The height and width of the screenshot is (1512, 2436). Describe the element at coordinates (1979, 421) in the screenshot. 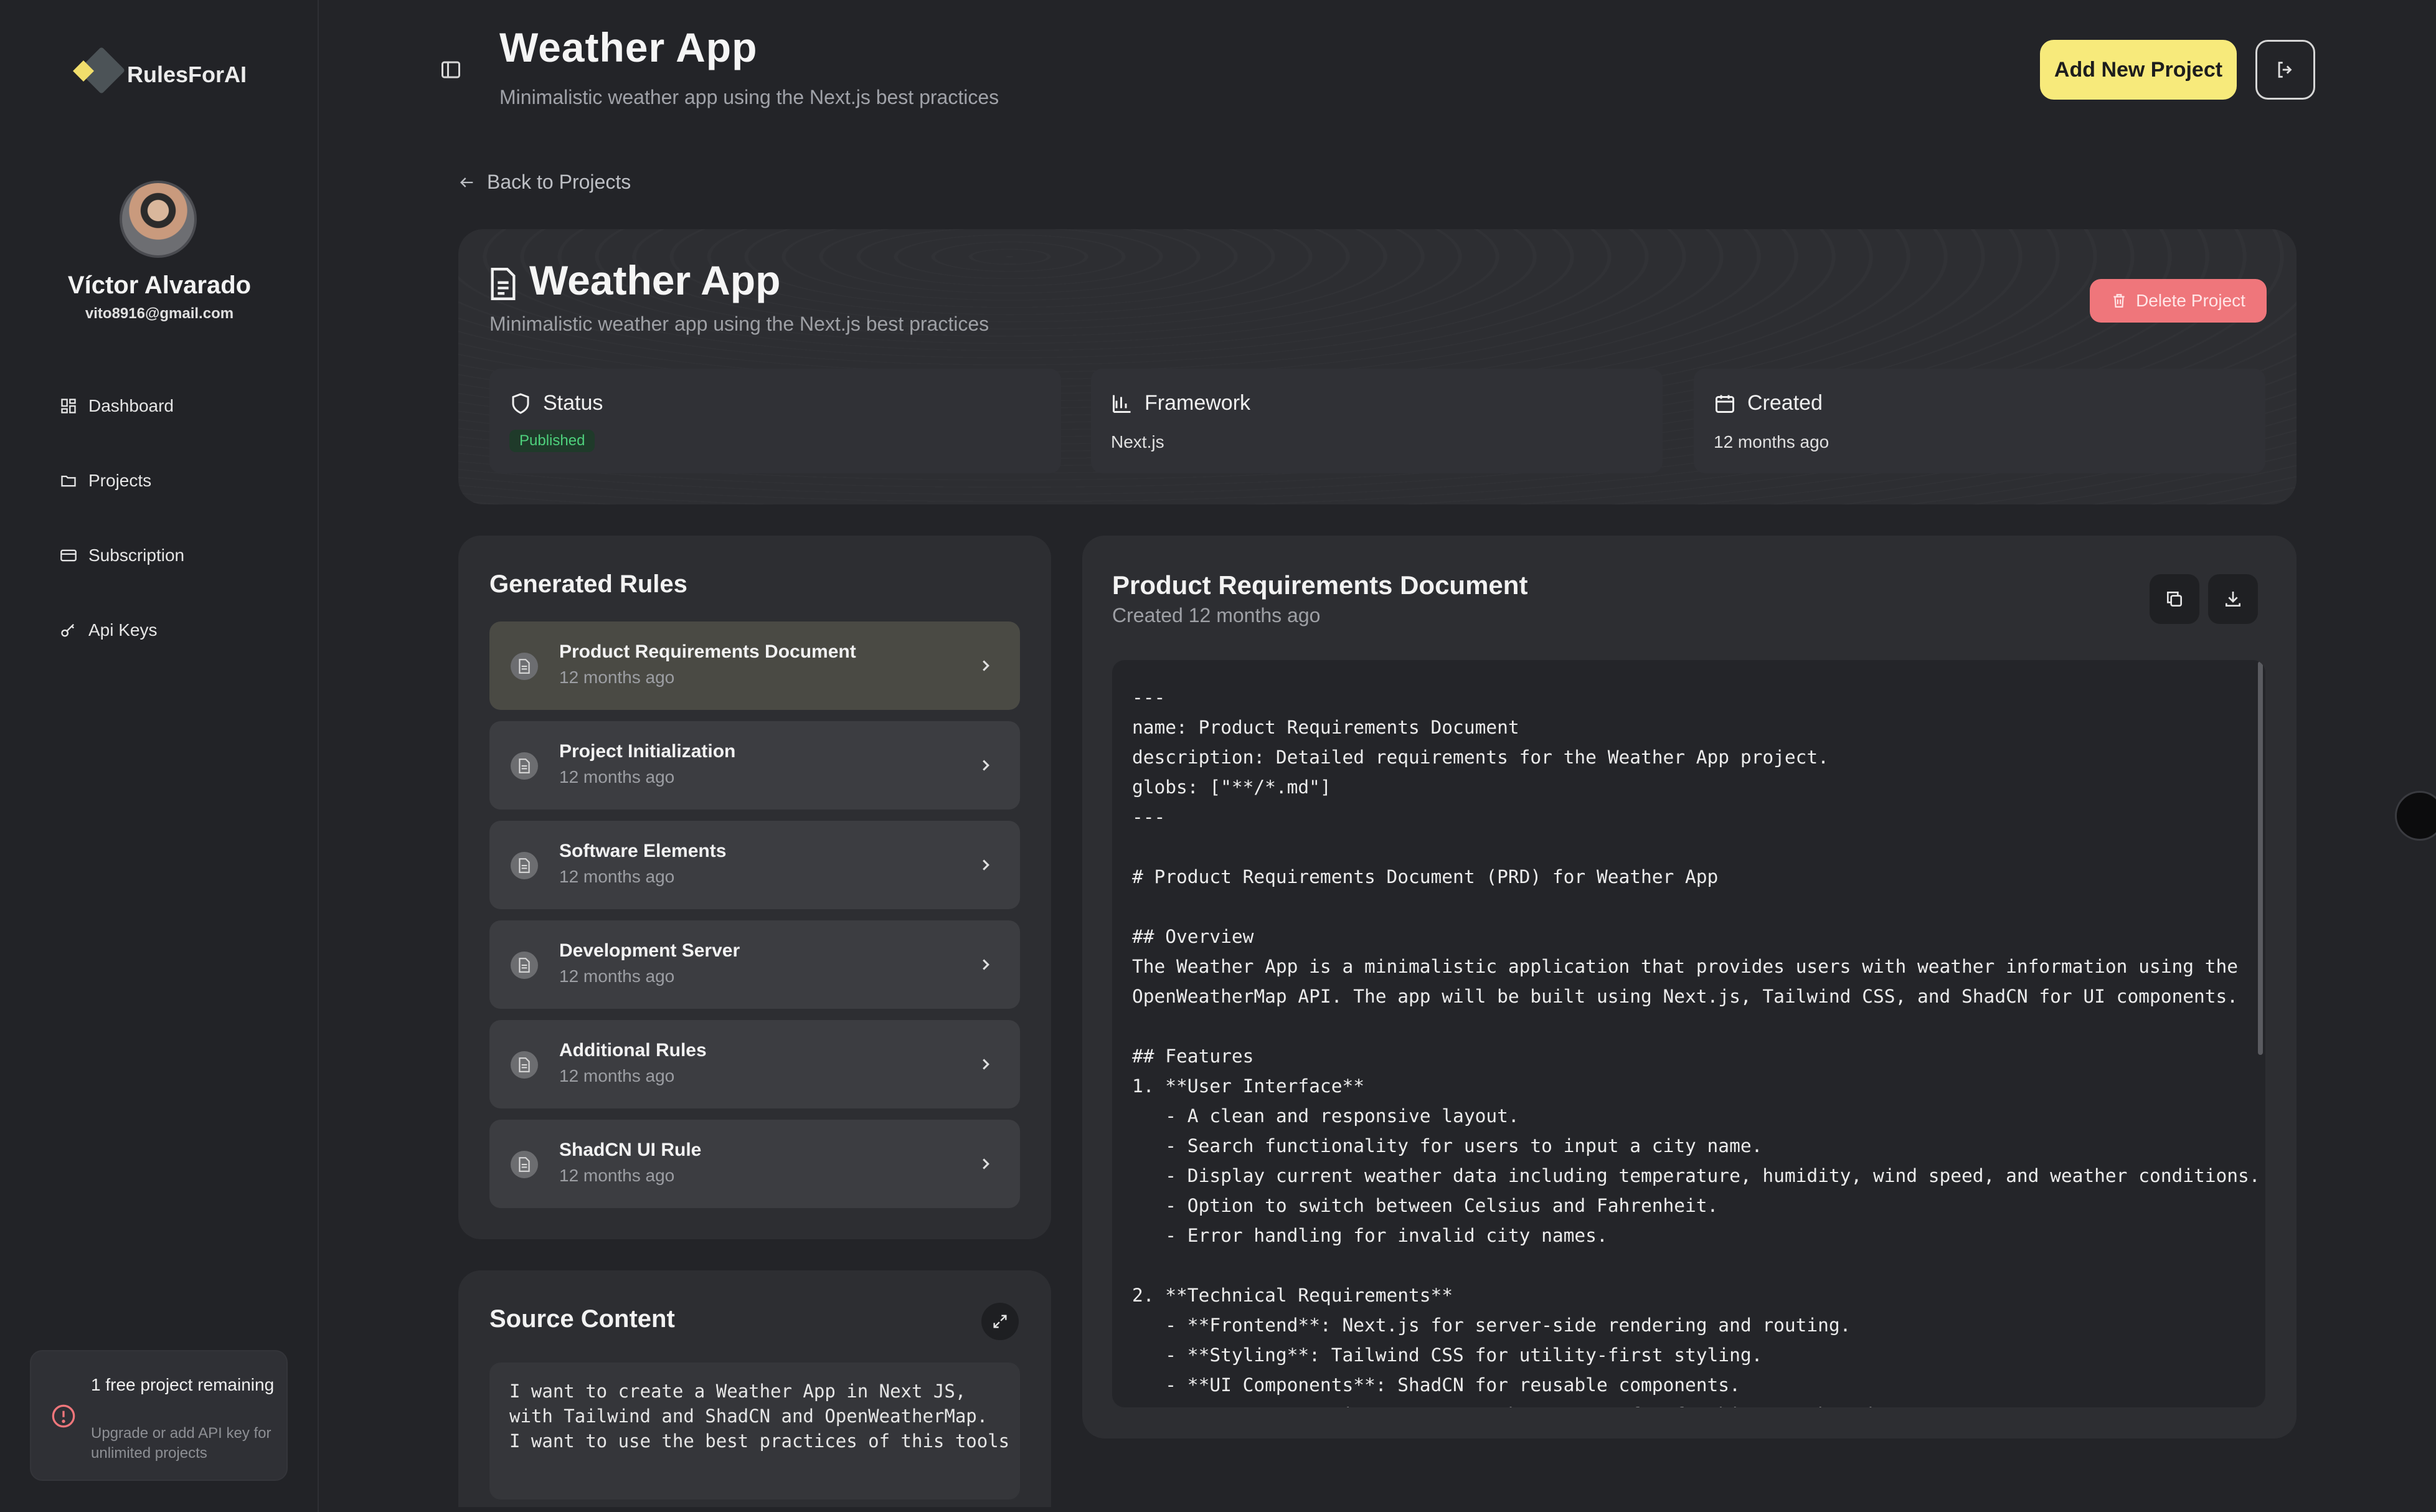

I see `created-card: Created 12 months ago` at that location.